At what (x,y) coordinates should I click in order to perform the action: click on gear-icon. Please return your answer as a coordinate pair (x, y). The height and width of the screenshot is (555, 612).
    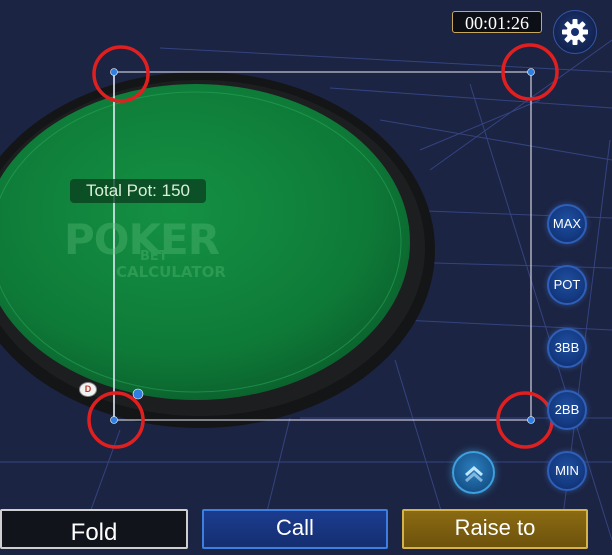
    Looking at the image, I should click on (575, 32).